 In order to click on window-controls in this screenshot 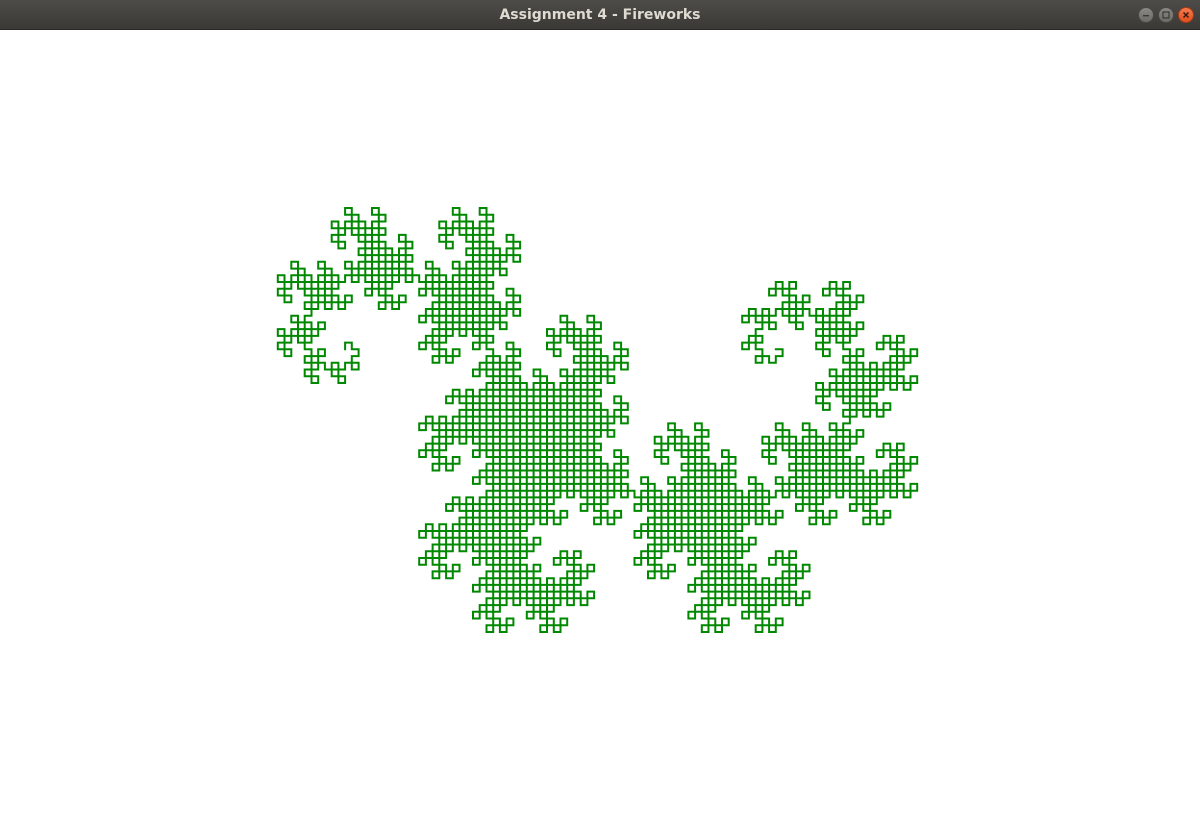, I will do `click(1166, 15)`.